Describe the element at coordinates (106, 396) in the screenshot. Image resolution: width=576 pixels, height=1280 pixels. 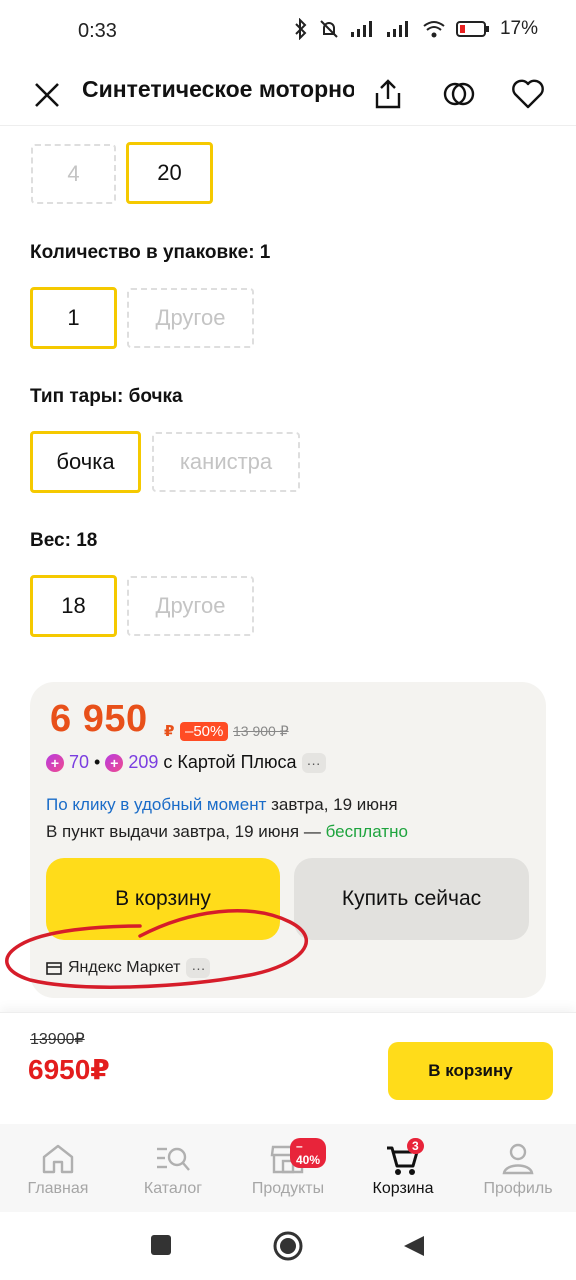
I see `container-type-label: Тип тары: бочка` at that location.